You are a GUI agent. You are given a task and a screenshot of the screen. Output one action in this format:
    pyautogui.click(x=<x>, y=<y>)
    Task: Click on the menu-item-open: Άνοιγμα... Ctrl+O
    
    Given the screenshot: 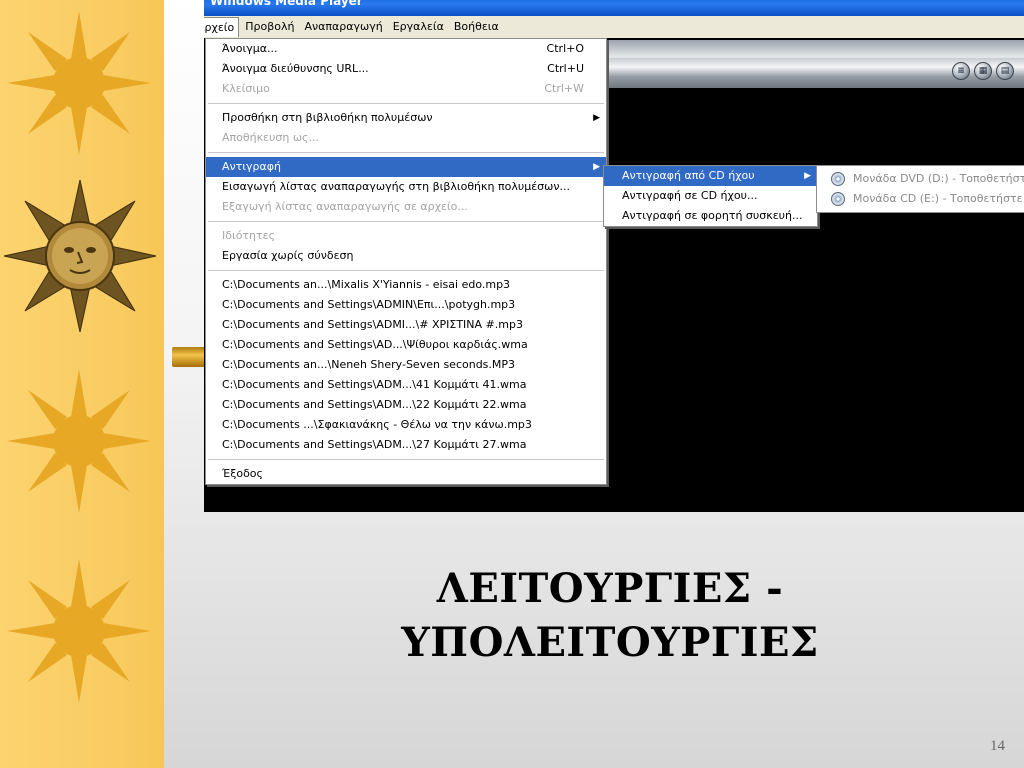 What is the action you would take?
    pyautogui.click(x=406, y=49)
    